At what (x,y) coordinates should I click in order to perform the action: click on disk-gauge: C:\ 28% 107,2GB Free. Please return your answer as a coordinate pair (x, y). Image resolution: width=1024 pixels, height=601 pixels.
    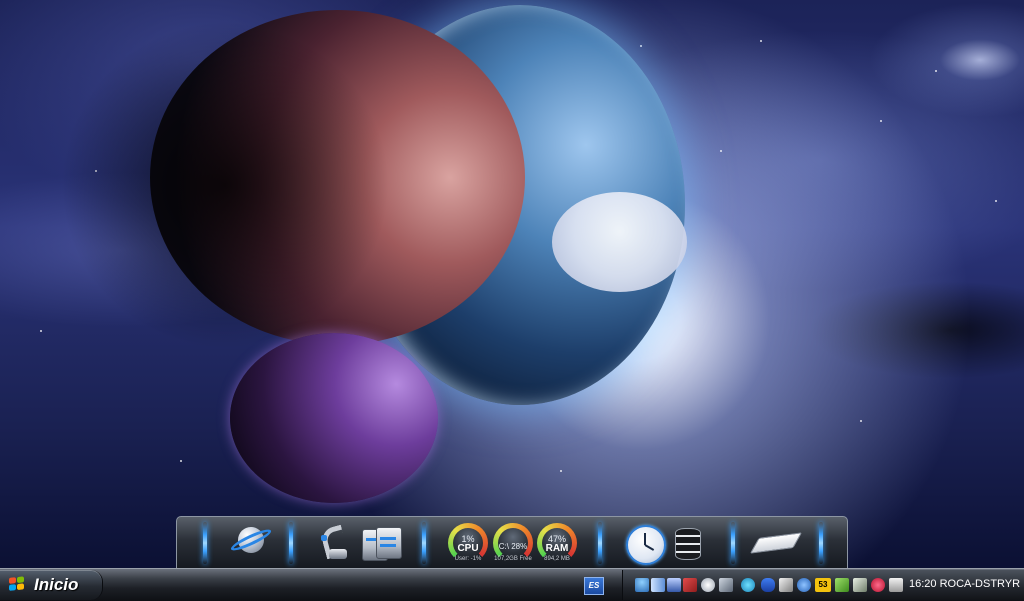
    Looking at the image, I should click on (513, 543).